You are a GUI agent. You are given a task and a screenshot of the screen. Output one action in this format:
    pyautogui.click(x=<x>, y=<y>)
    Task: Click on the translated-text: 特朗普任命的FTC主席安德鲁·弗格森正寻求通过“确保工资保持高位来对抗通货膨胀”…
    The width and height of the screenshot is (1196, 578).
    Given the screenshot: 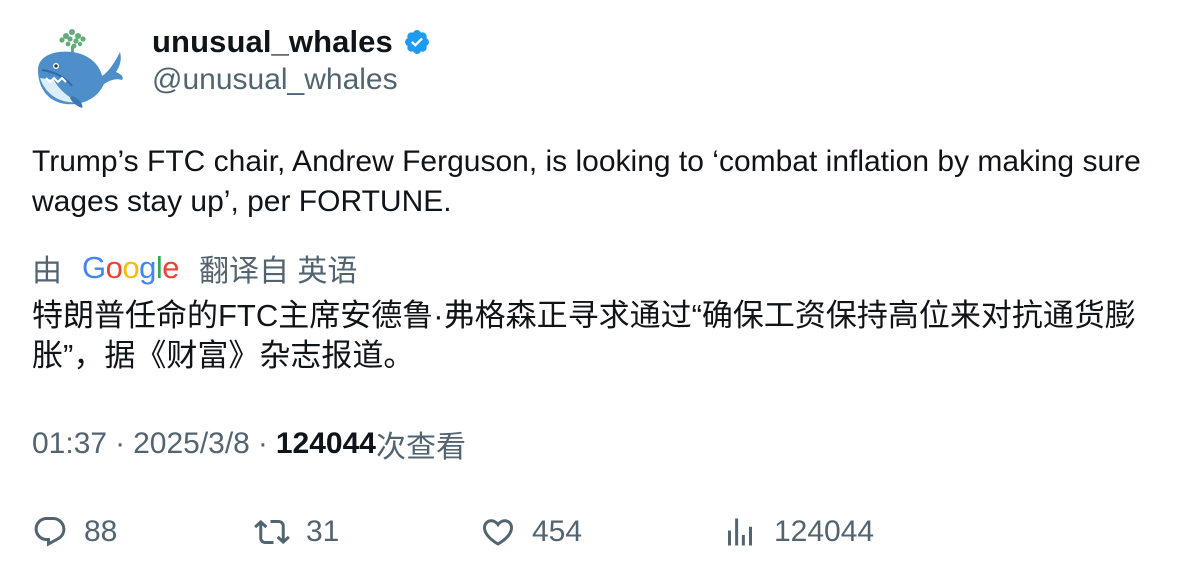 What is the action you would take?
    pyautogui.click(x=584, y=335)
    